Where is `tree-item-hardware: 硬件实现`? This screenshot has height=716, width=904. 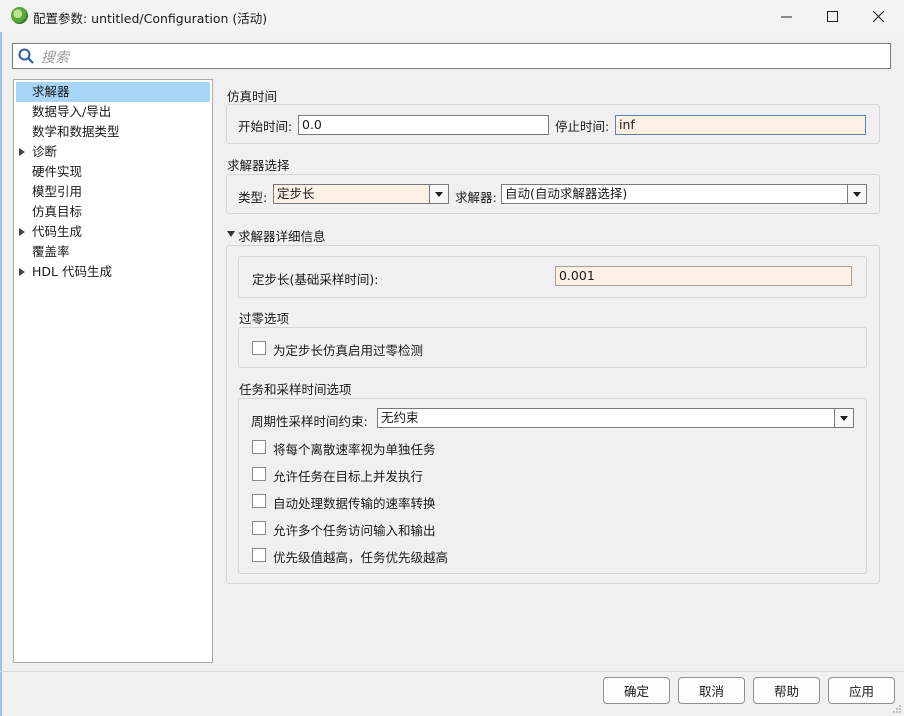
tree-item-hardware: 硬件实现 is located at coordinates (113, 172).